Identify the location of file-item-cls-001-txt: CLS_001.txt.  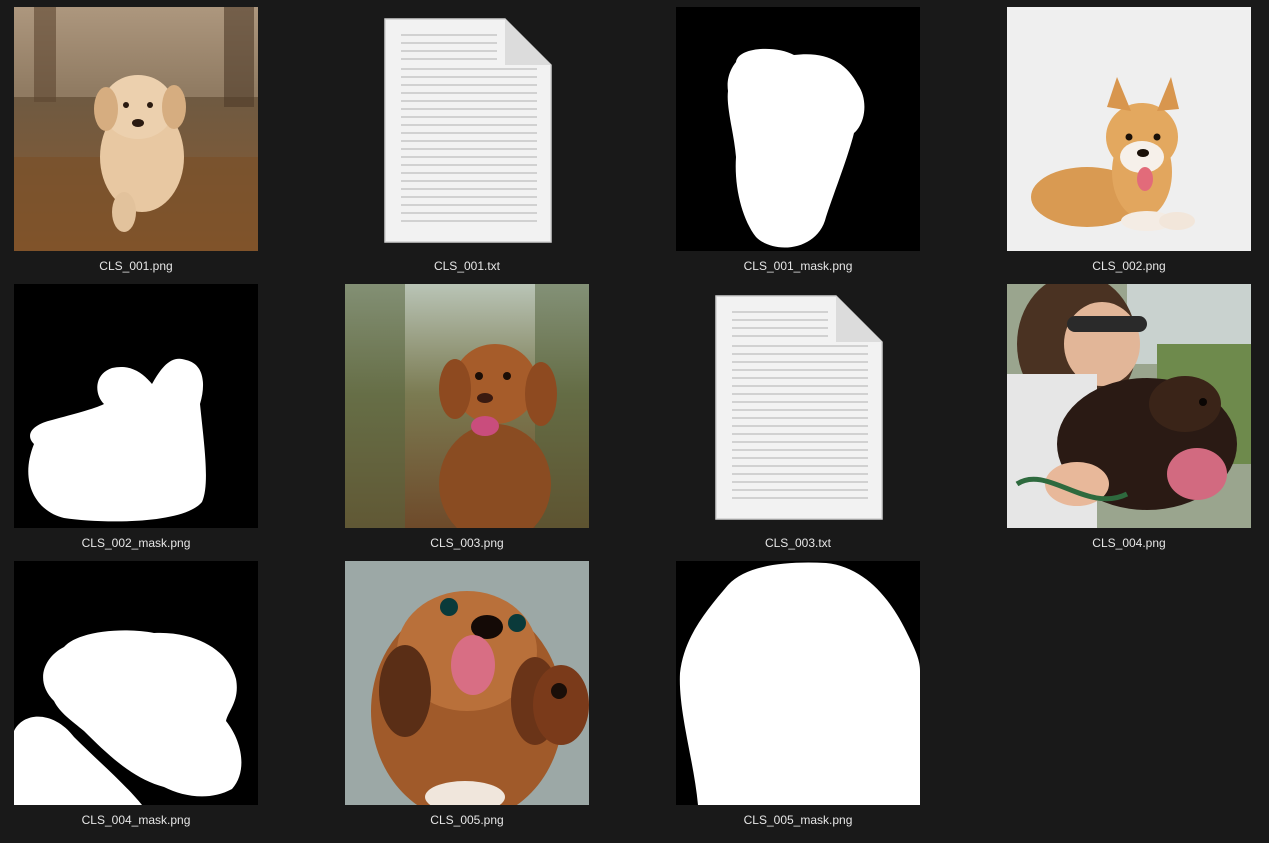
(460, 136).